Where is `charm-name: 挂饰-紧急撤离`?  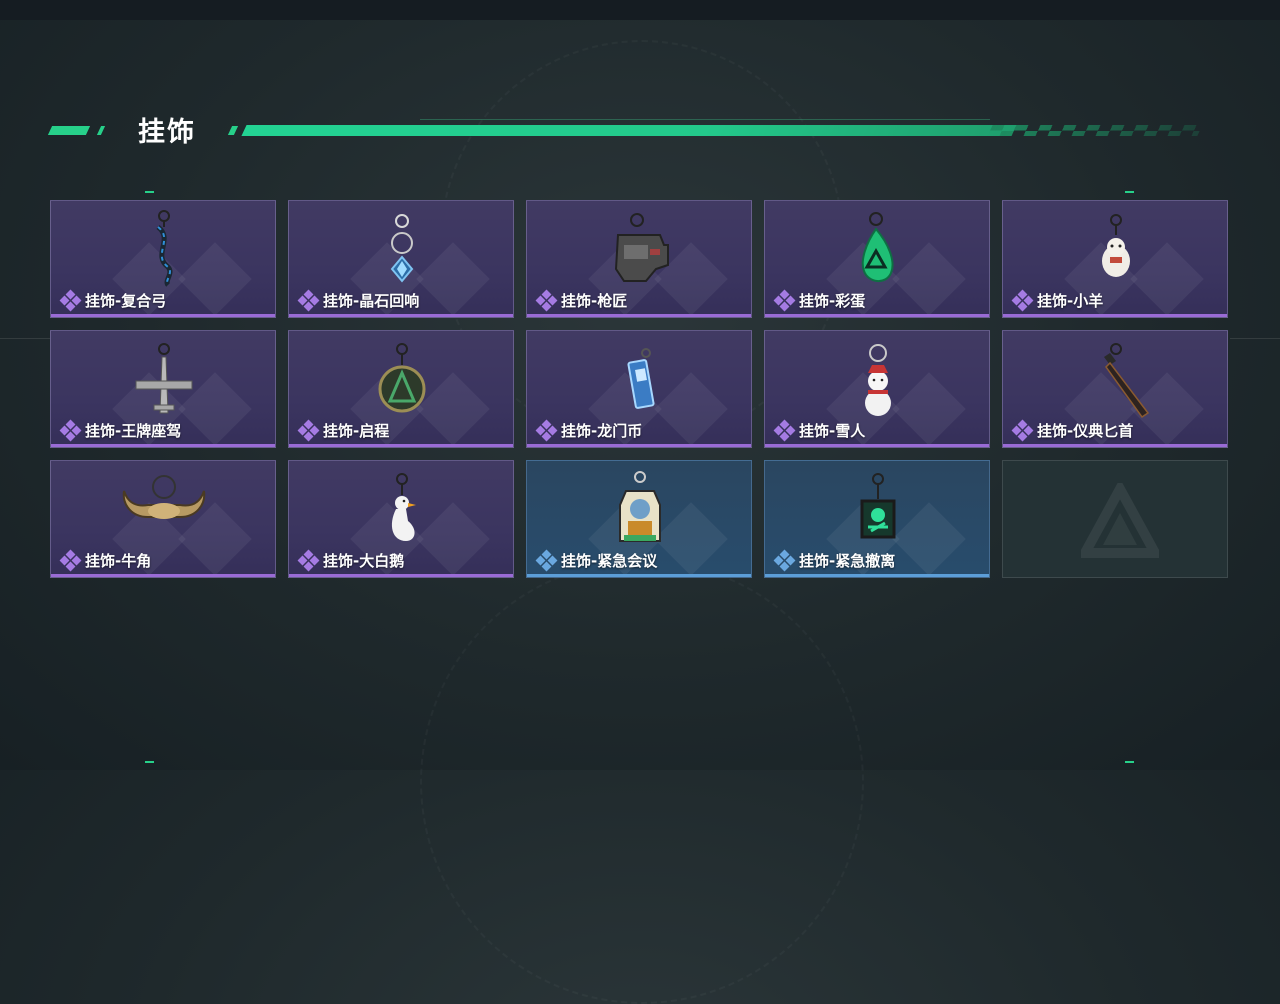
charm-name: 挂饰-紧急撤离 is located at coordinates (847, 561).